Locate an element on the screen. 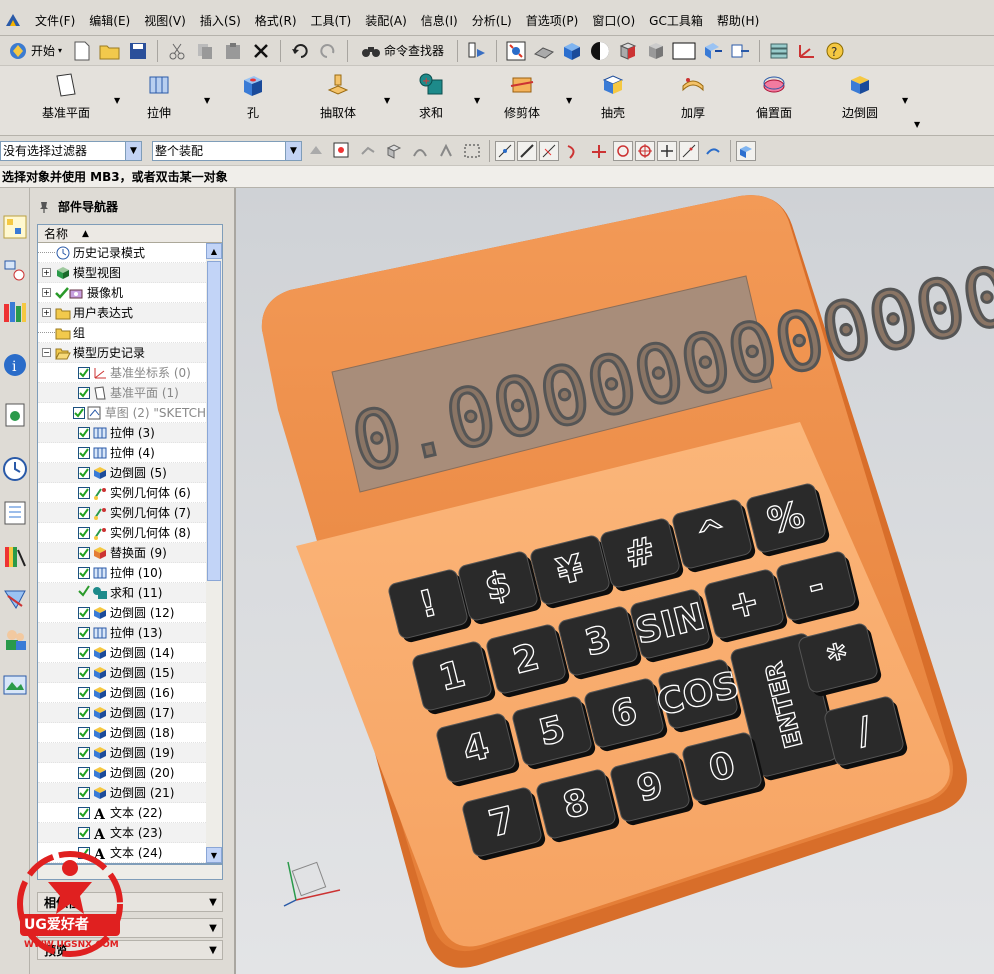 This screenshot has height=974, width=994. paste-icon is located at coordinates (233, 51).